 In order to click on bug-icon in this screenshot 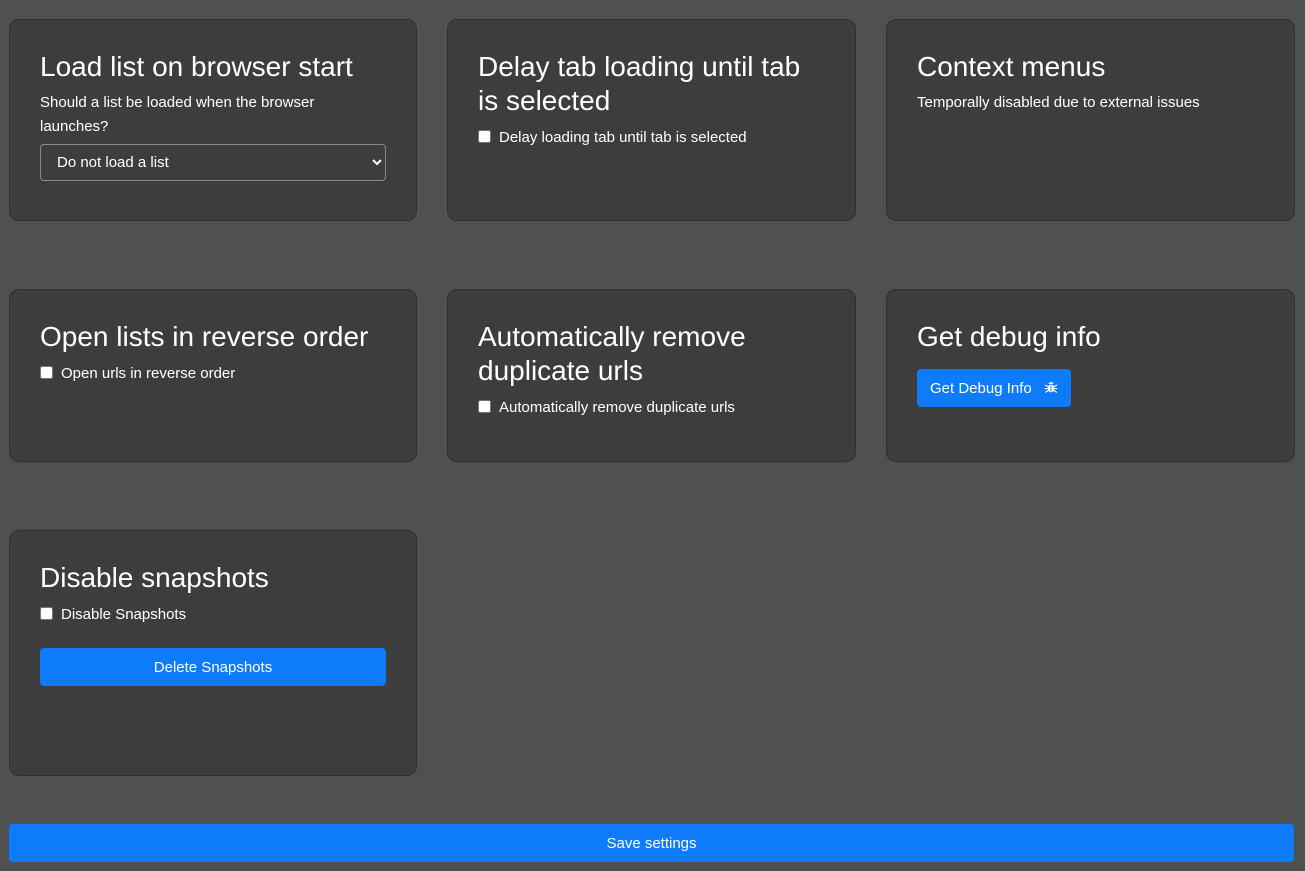, I will do `click(1051, 388)`.